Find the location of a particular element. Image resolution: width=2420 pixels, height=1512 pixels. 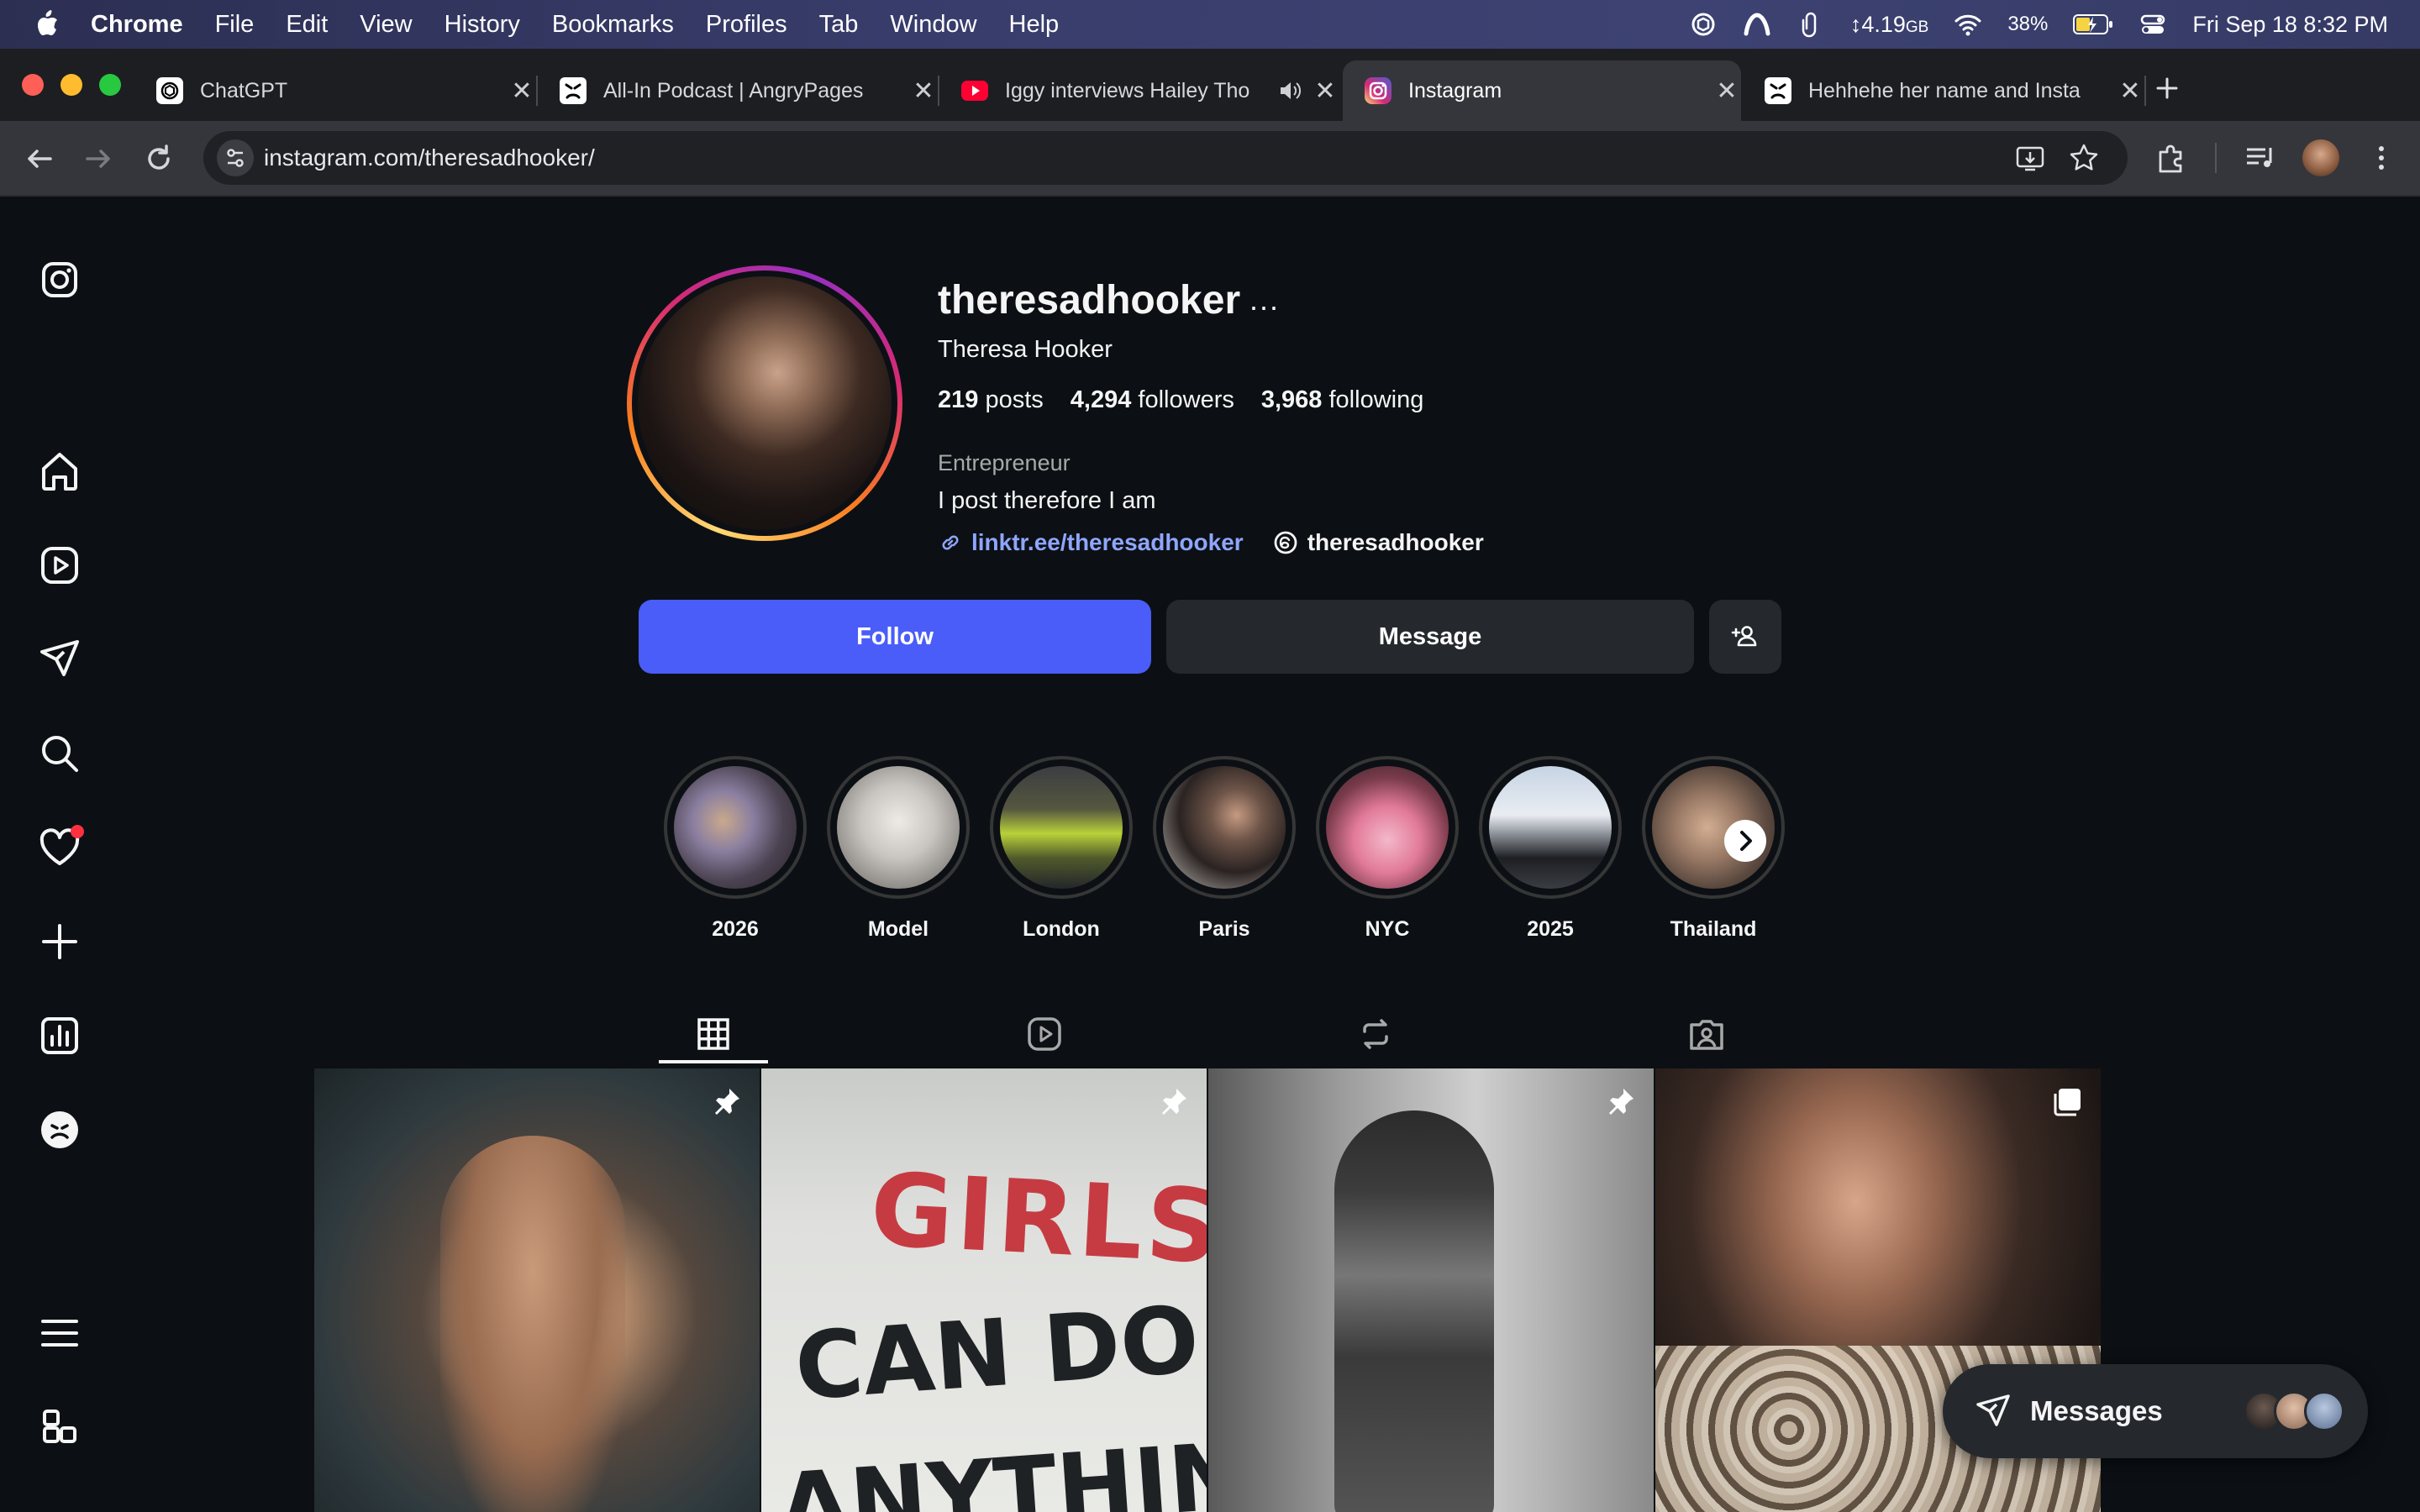

instagram-logo-icon is located at coordinates (60, 279).